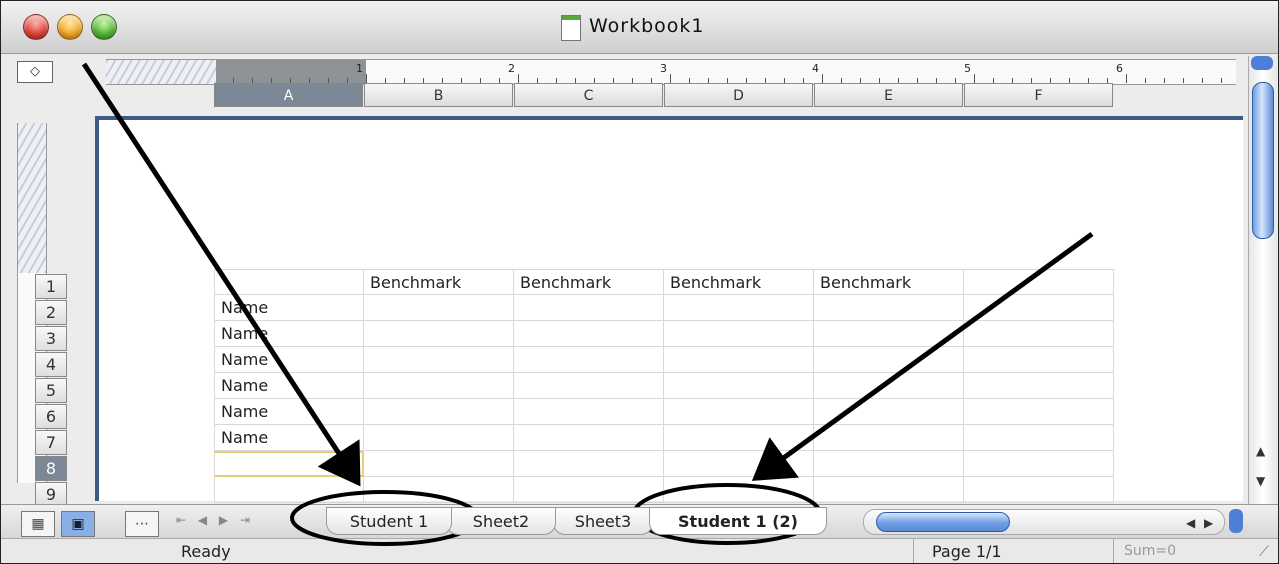 The width and height of the screenshot is (1279, 564). Describe the element at coordinates (36, 27) in the screenshot. I see `close-window-button` at that location.